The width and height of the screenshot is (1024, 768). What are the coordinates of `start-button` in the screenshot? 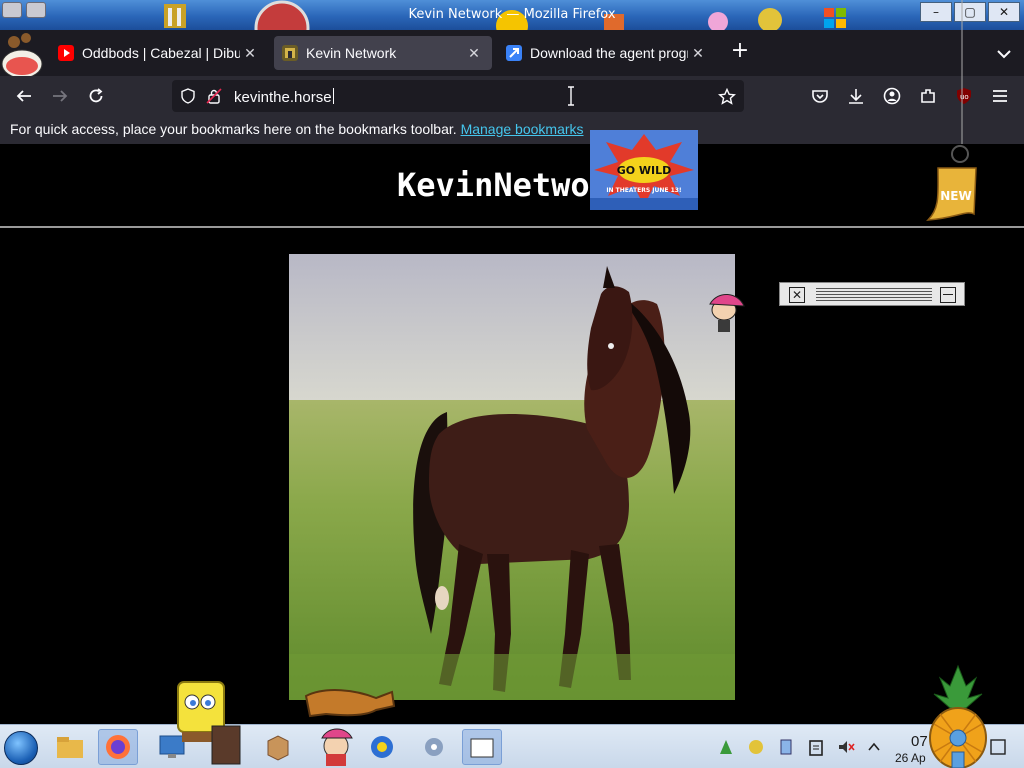 It's located at (21, 748).